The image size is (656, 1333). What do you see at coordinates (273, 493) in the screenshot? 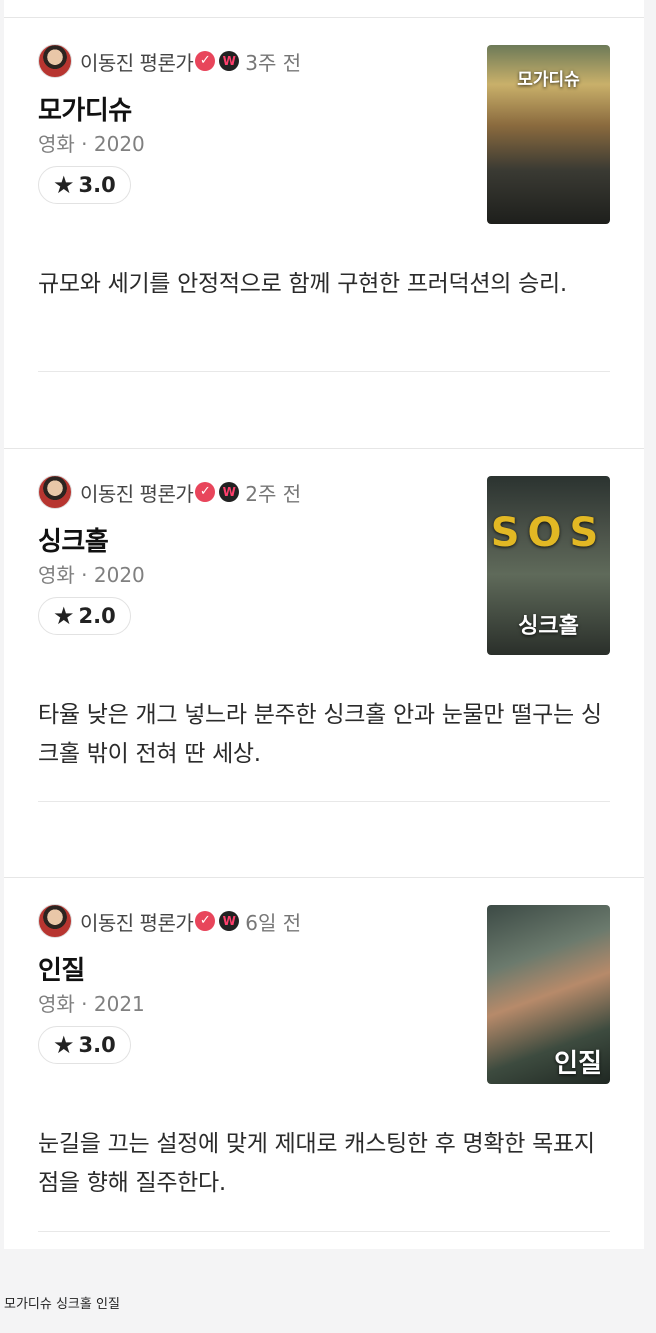
I see `review-time: 2주 전` at bounding box center [273, 493].